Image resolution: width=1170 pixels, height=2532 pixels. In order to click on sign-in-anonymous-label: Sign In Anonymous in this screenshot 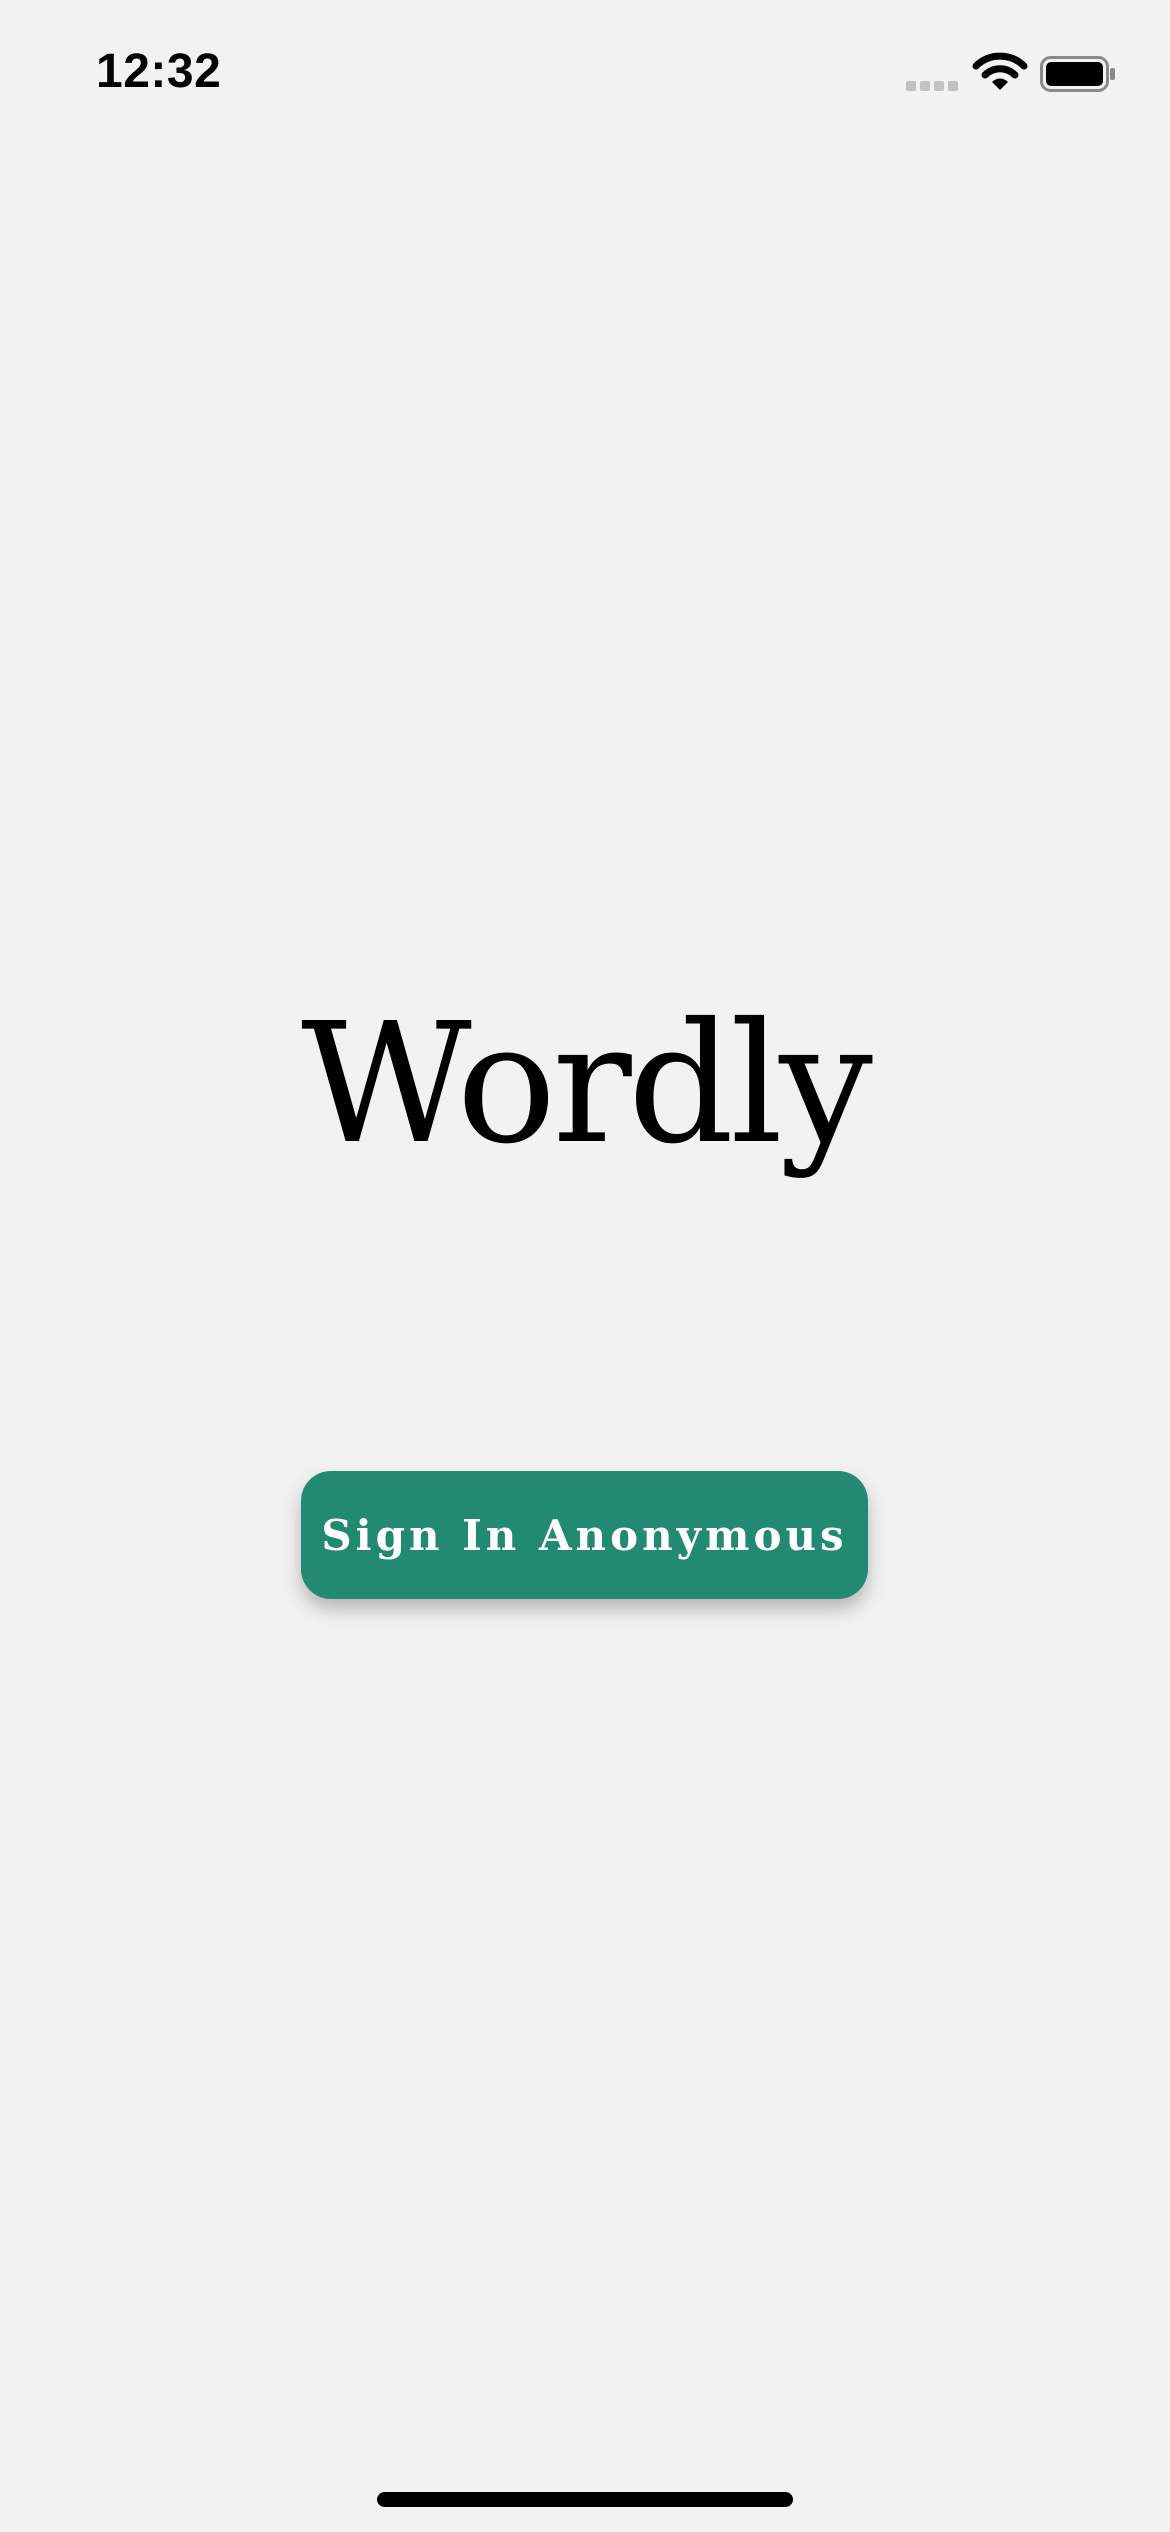, I will do `click(584, 1535)`.